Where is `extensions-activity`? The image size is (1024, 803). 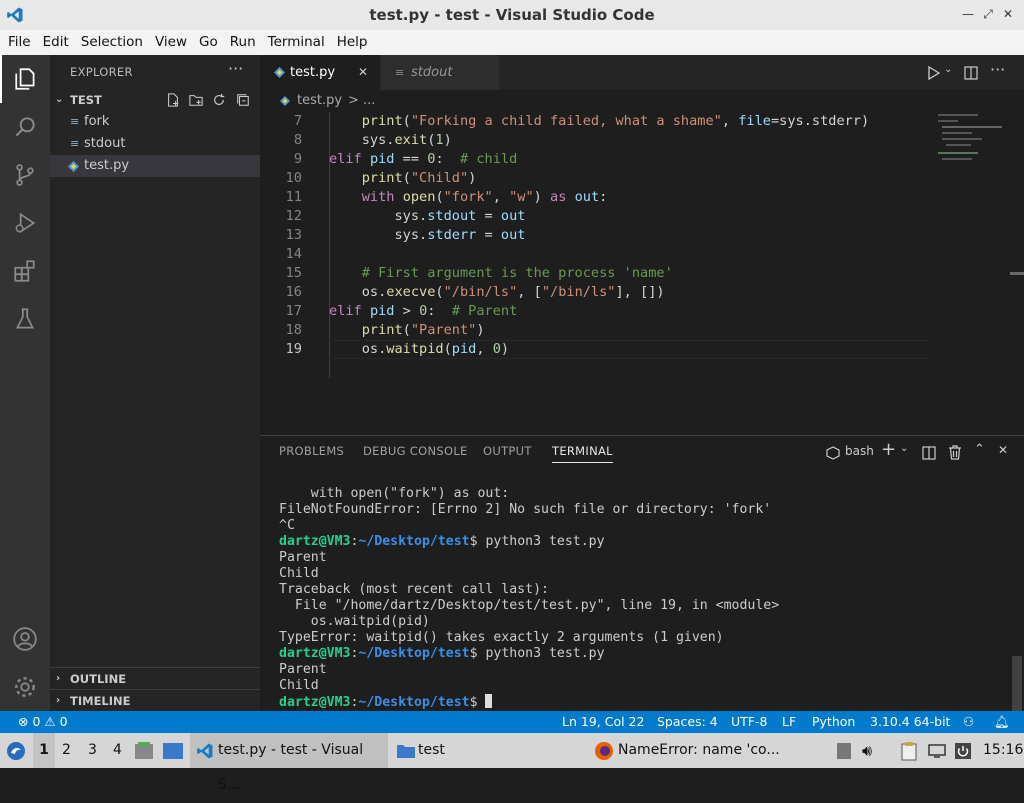 extensions-activity is located at coordinates (25, 271).